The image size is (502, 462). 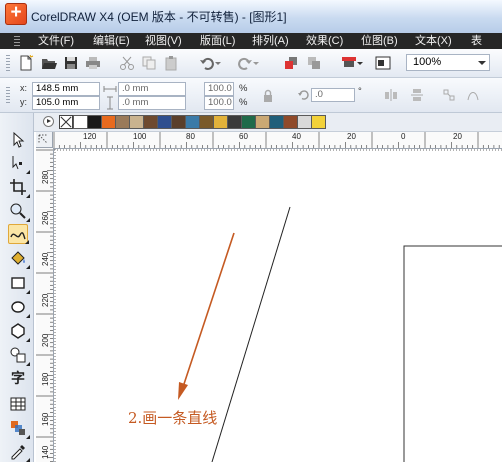 I want to click on basic-shapes-icon, so click(x=18, y=355).